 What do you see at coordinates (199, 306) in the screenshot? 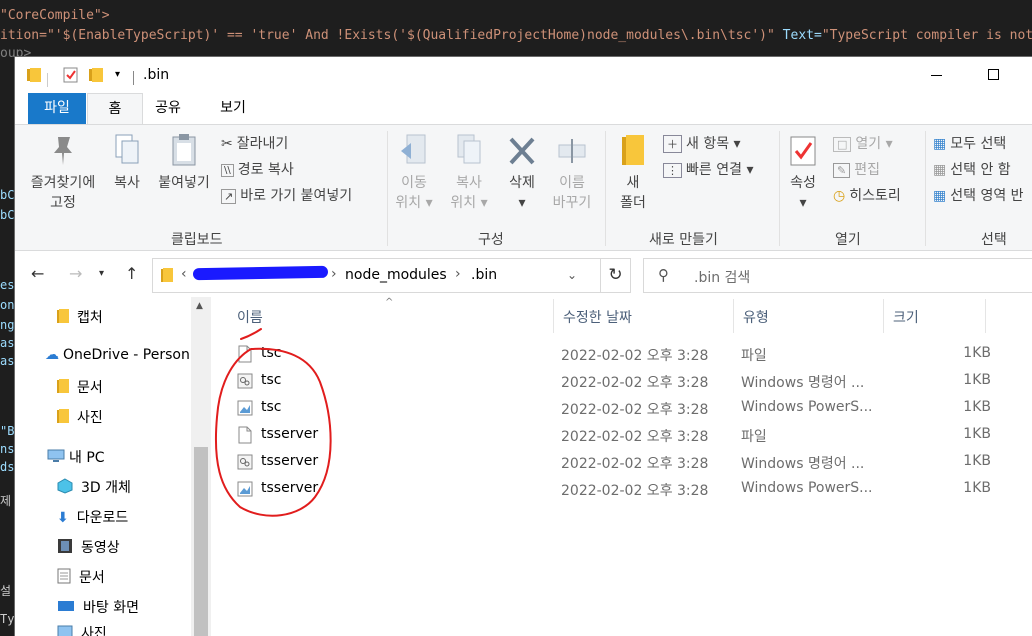
I see `scroll-up-arrow-icon: ▲` at bounding box center [199, 306].